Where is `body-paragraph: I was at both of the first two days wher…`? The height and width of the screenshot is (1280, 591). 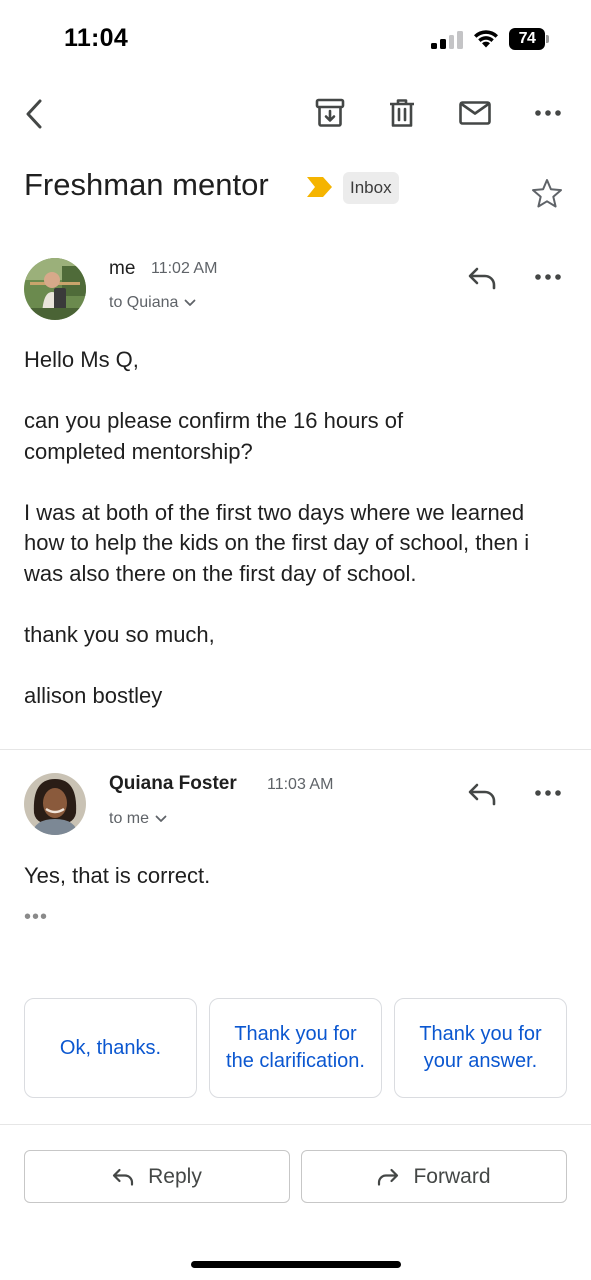 body-paragraph: I was at both of the first two days wher… is located at coordinates (277, 542).